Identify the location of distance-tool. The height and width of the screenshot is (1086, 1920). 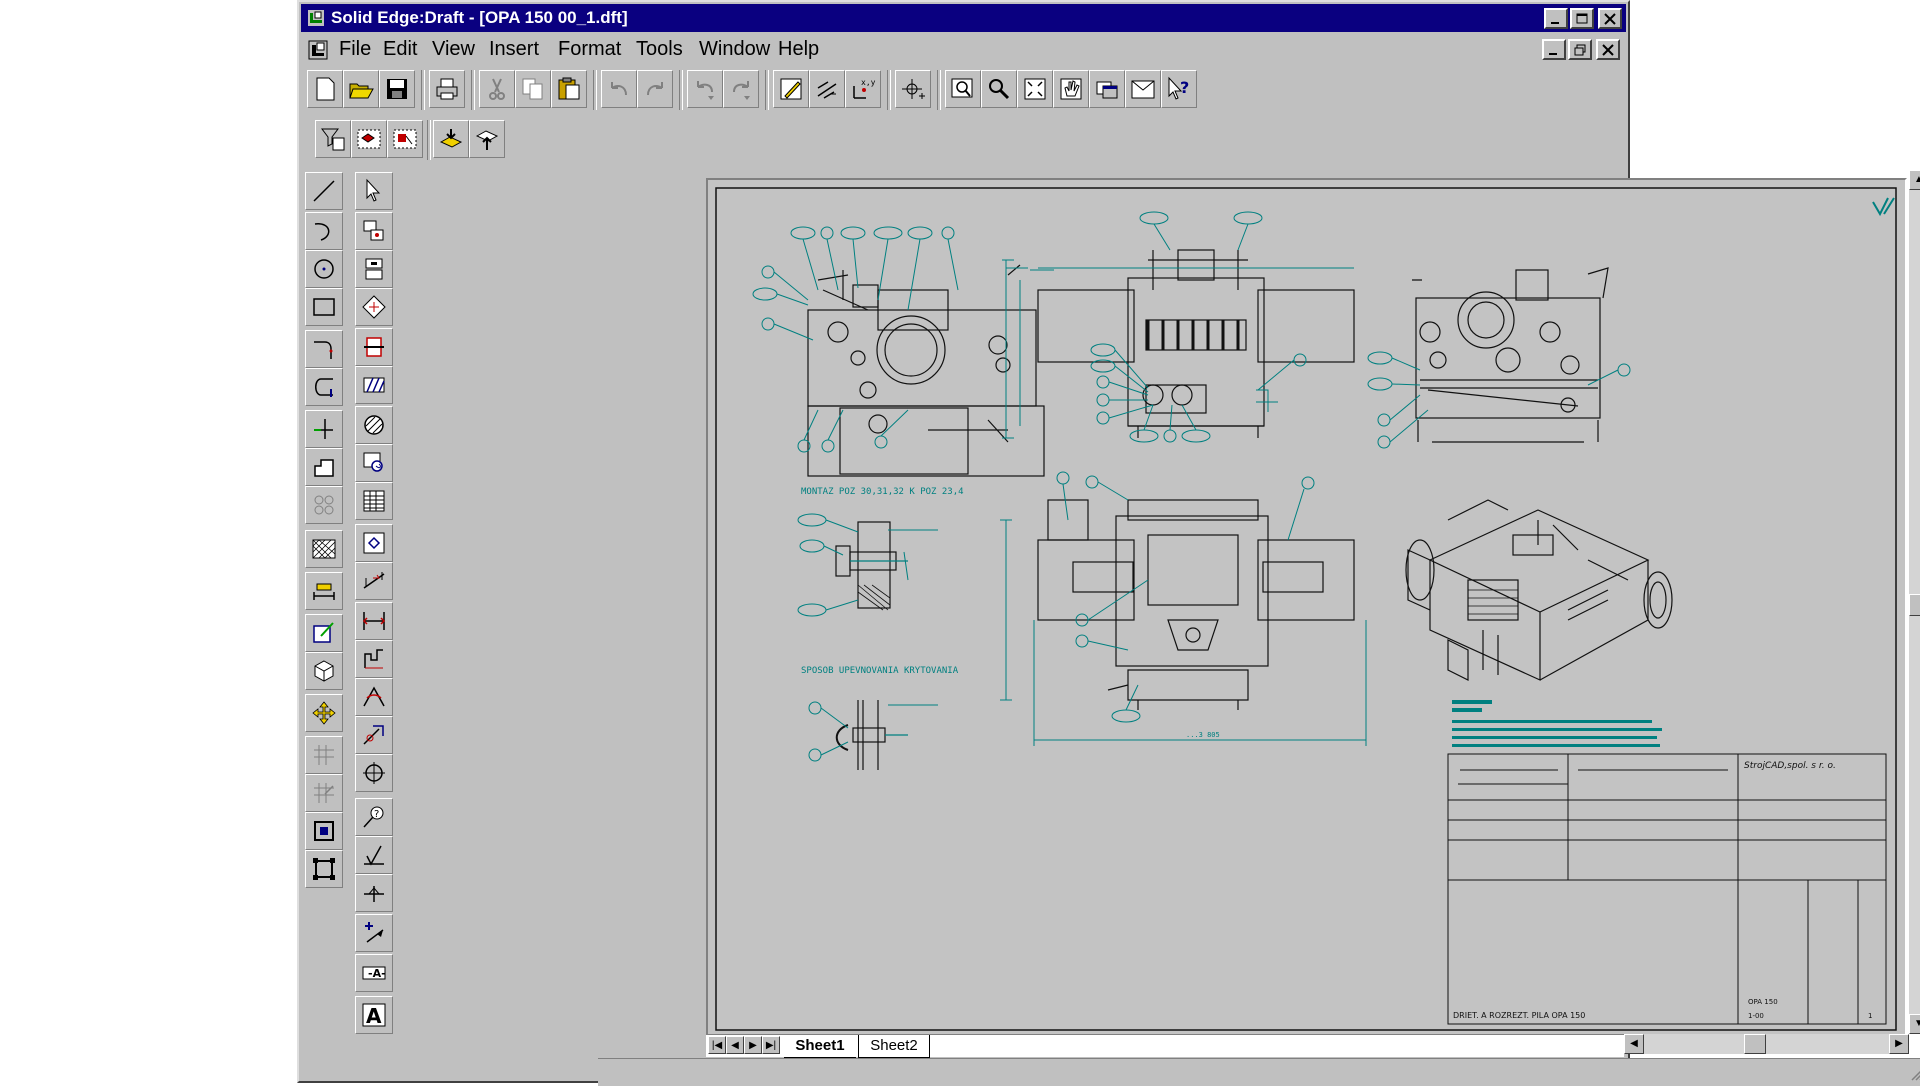
(374, 581).